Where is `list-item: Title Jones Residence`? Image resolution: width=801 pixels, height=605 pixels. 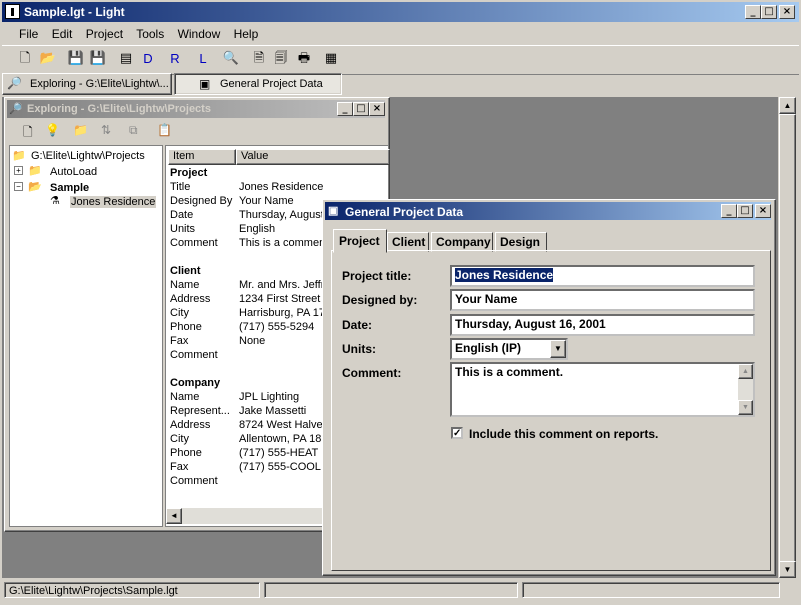 list-item: Title Jones Residence is located at coordinates (246, 187).